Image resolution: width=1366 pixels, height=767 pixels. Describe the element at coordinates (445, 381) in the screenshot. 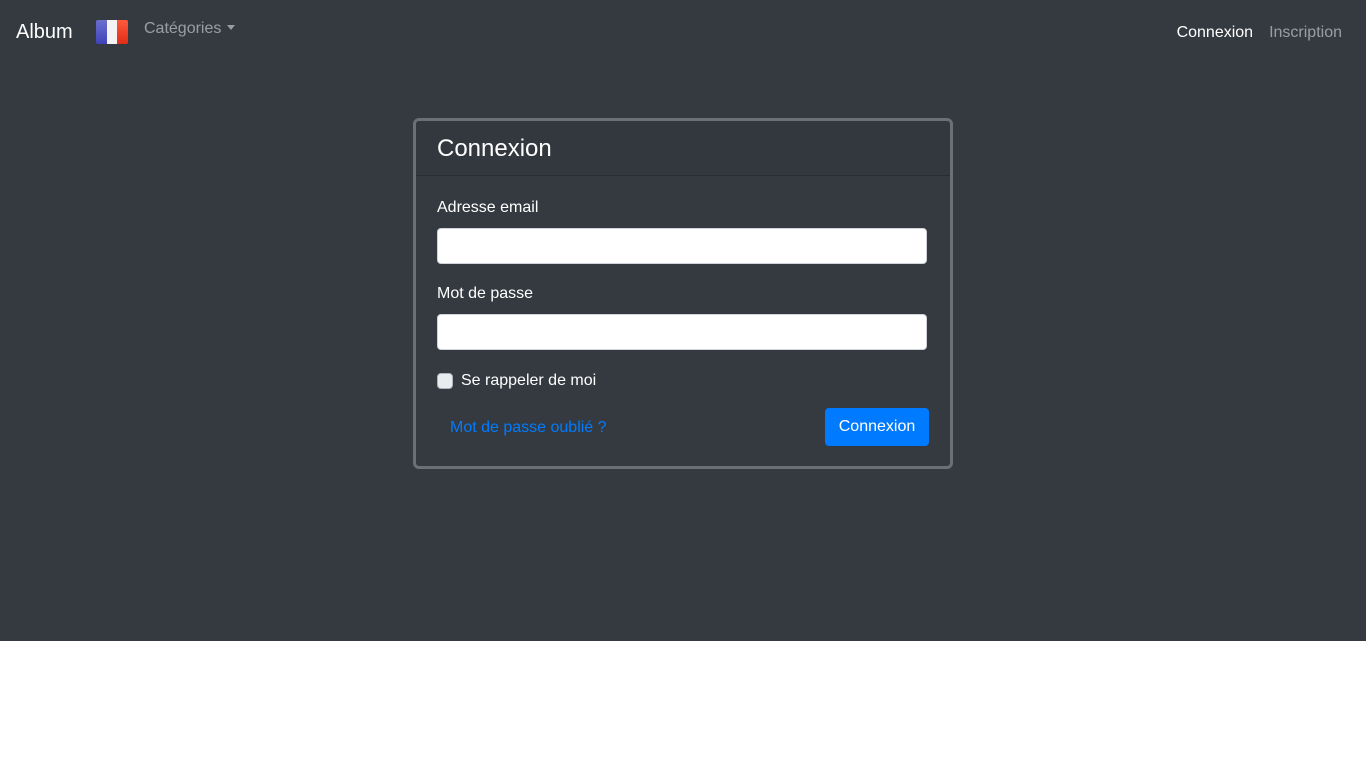

I see `remember-checkbox` at that location.